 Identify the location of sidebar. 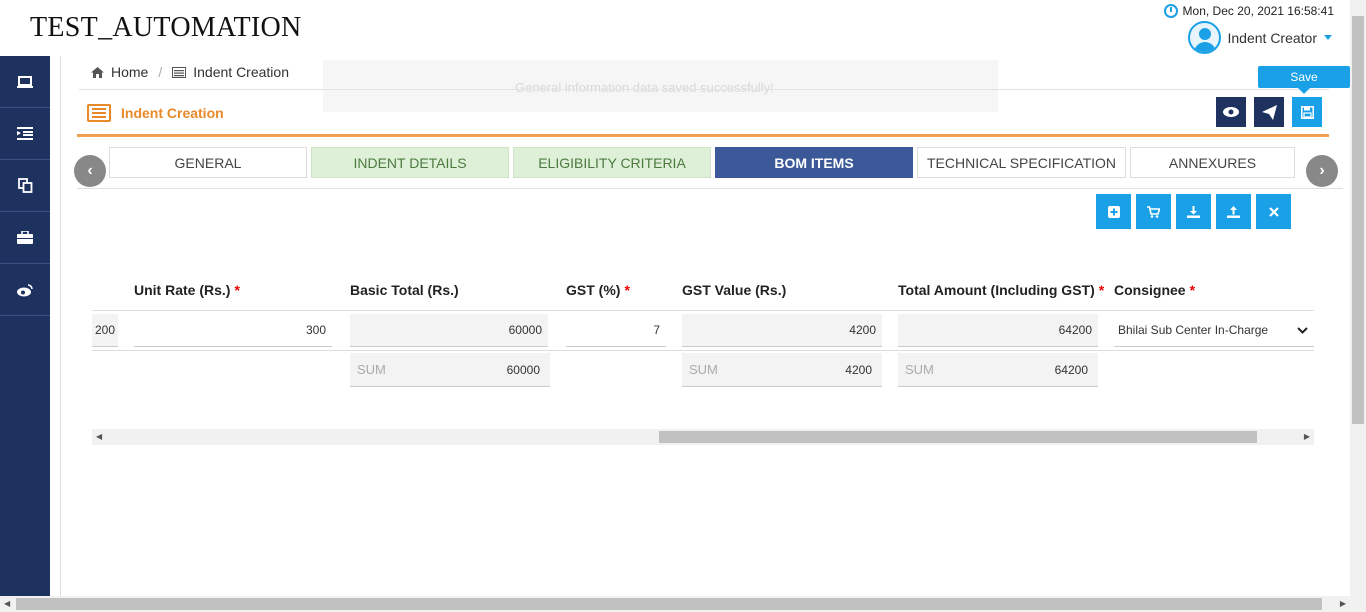
(25, 326).